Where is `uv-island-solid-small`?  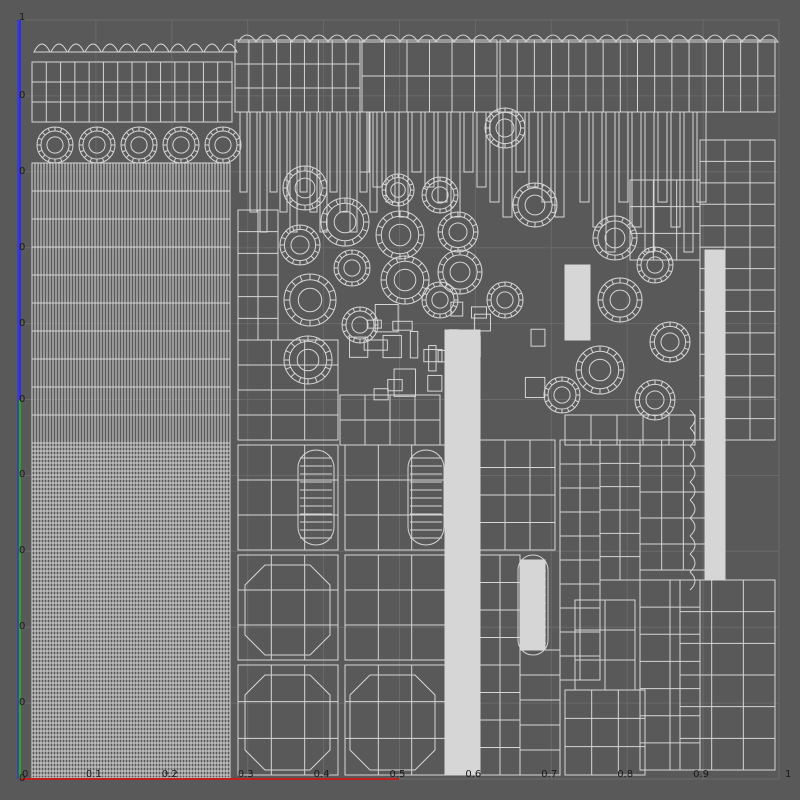 uv-island-solid-small is located at coordinates (577, 302).